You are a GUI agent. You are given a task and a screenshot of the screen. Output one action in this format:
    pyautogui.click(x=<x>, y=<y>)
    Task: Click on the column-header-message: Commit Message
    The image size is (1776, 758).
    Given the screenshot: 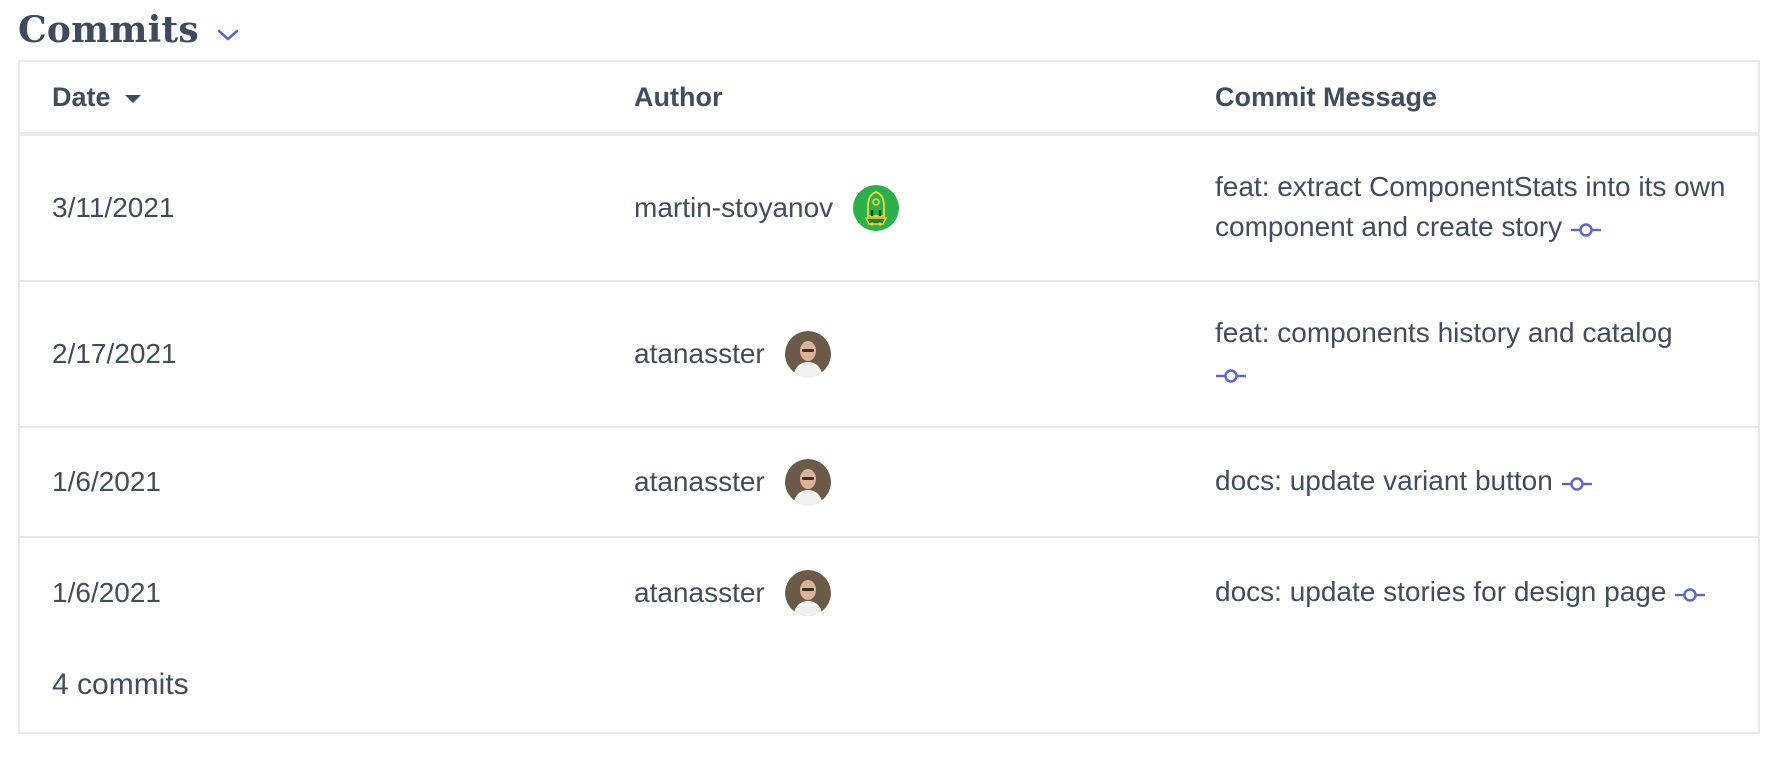 What is the action you would take?
    pyautogui.click(x=1326, y=97)
    